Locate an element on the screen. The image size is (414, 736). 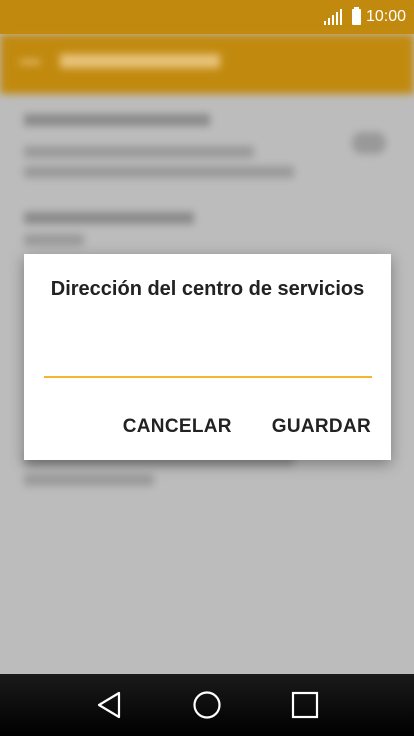
home-circle-icon is located at coordinates (207, 705).